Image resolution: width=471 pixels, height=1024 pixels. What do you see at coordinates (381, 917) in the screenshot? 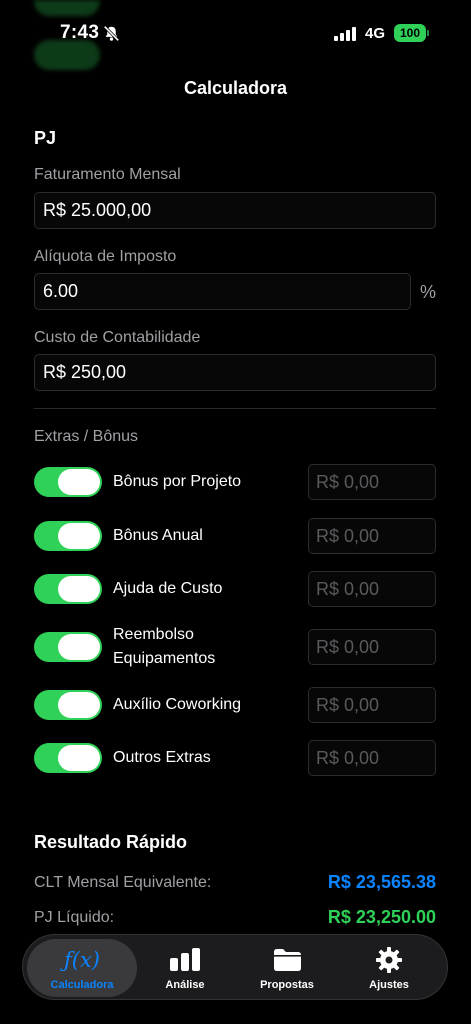
I see `pj-liquido-value: R$ 23,250.00` at bounding box center [381, 917].